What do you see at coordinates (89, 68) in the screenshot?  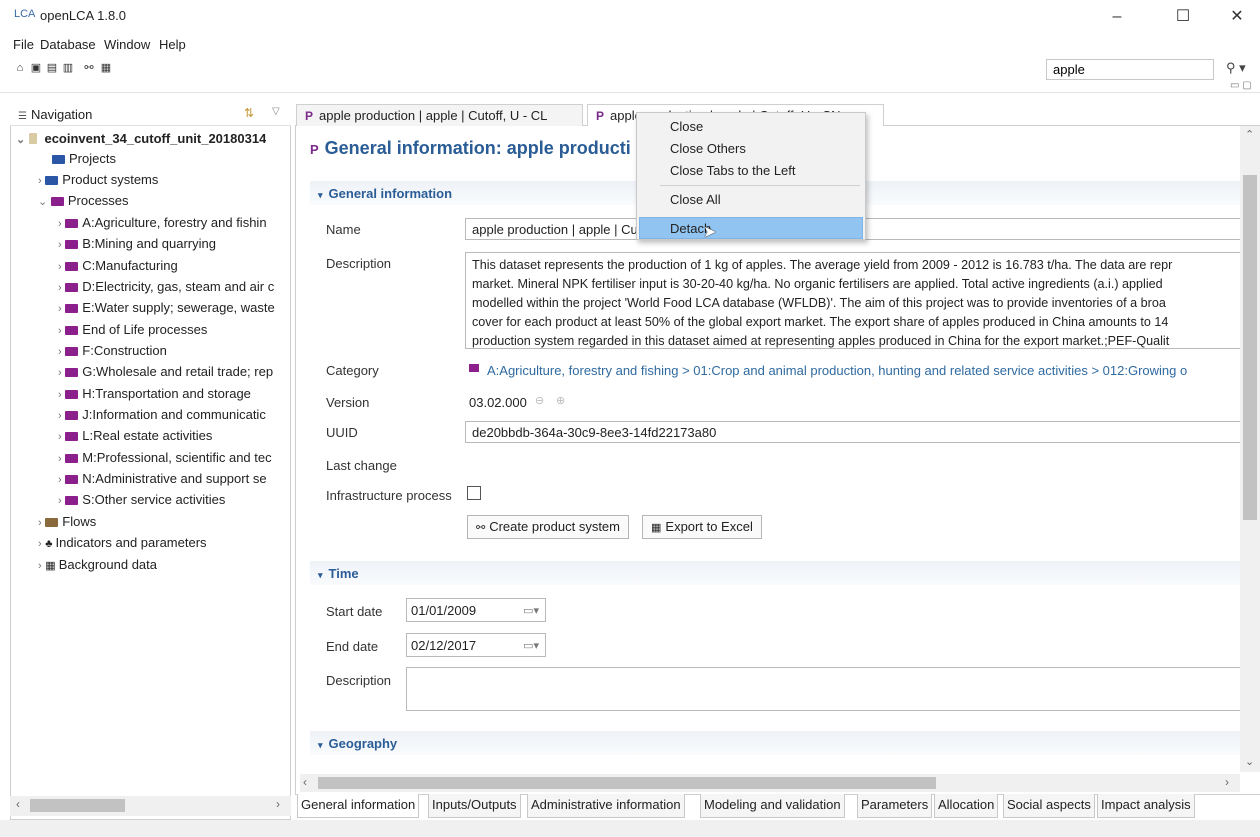 I see `product-system-icon: ⚯` at bounding box center [89, 68].